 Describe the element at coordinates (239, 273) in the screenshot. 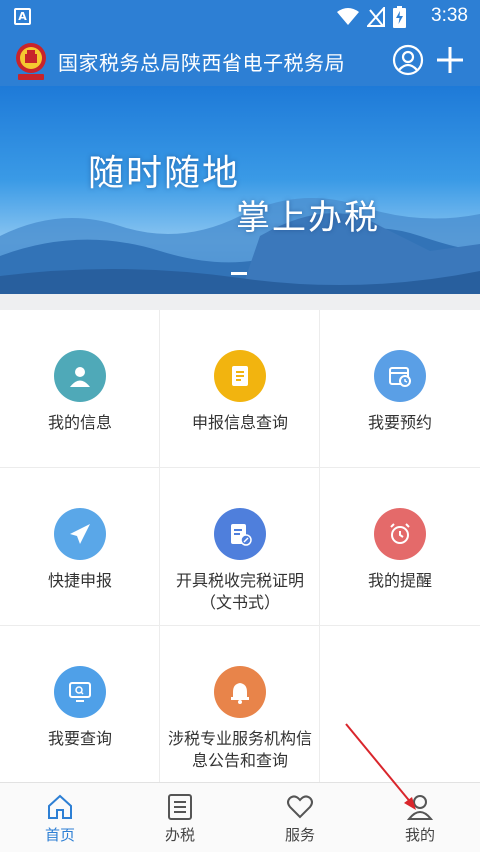

I see `carousel-indicator` at that location.